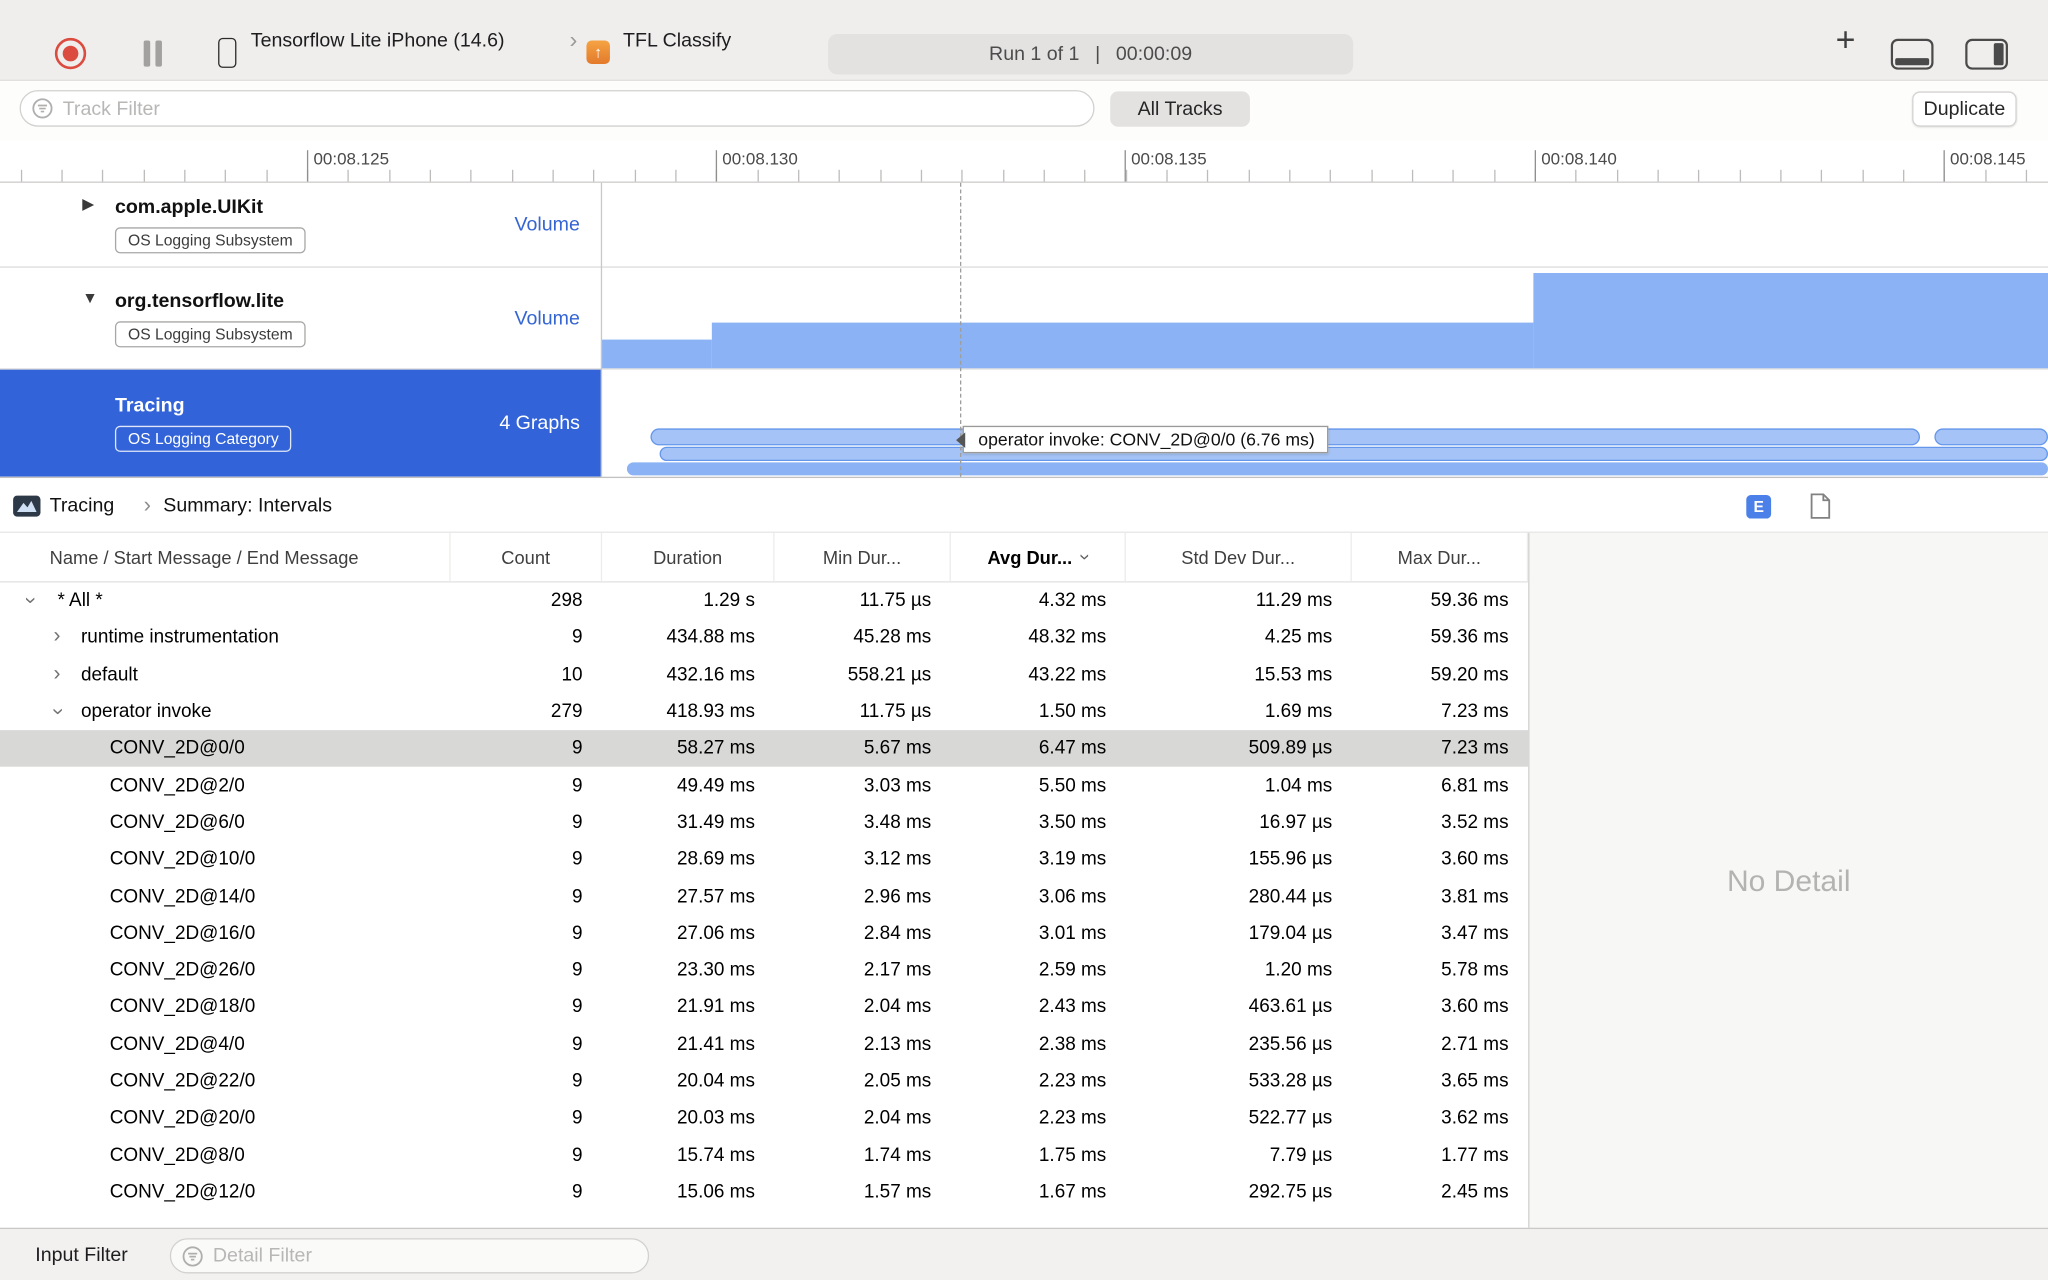 This screenshot has width=2048, height=1280. I want to click on cell-name: CONV_2D@6/0, so click(225, 822).